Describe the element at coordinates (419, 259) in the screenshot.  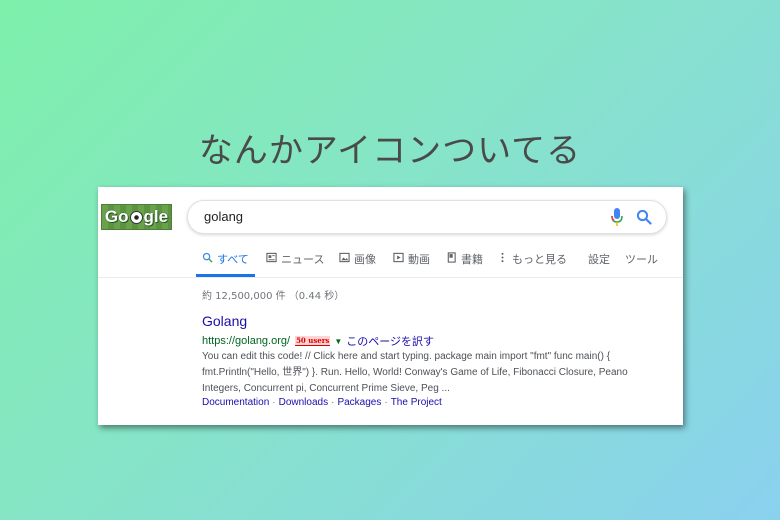
I see `tab-label: 動画` at that location.